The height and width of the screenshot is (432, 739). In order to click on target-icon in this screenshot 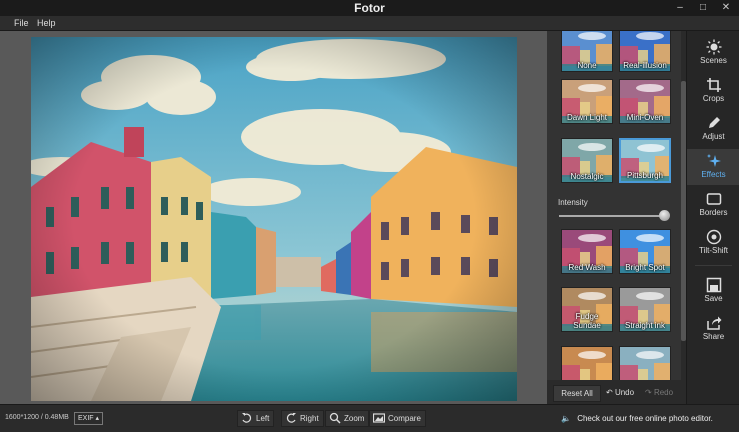, I will do `click(713, 237)`.